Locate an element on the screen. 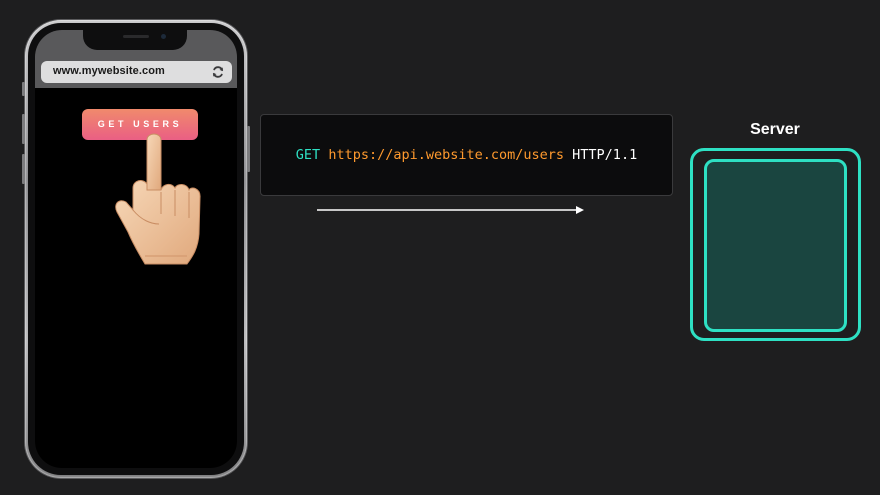  phone-volume-down-button is located at coordinates (23, 169).